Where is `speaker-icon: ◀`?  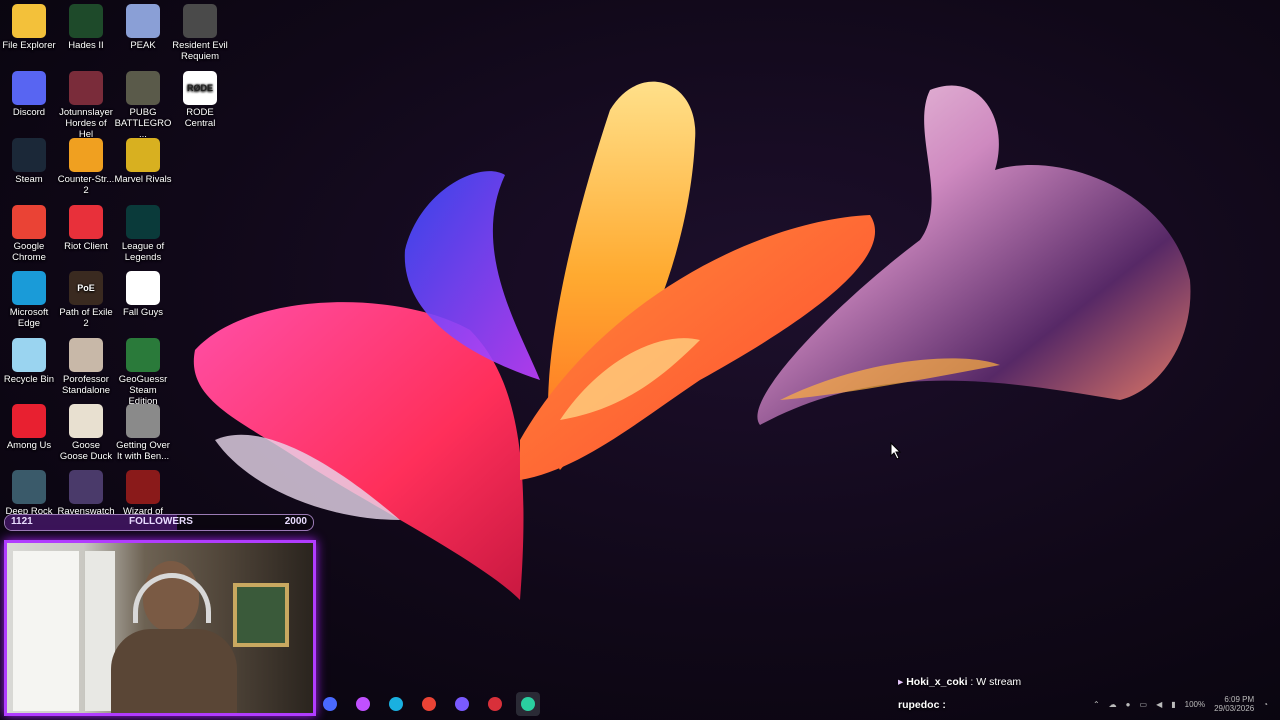 speaker-icon: ◀ is located at coordinates (1159, 704).